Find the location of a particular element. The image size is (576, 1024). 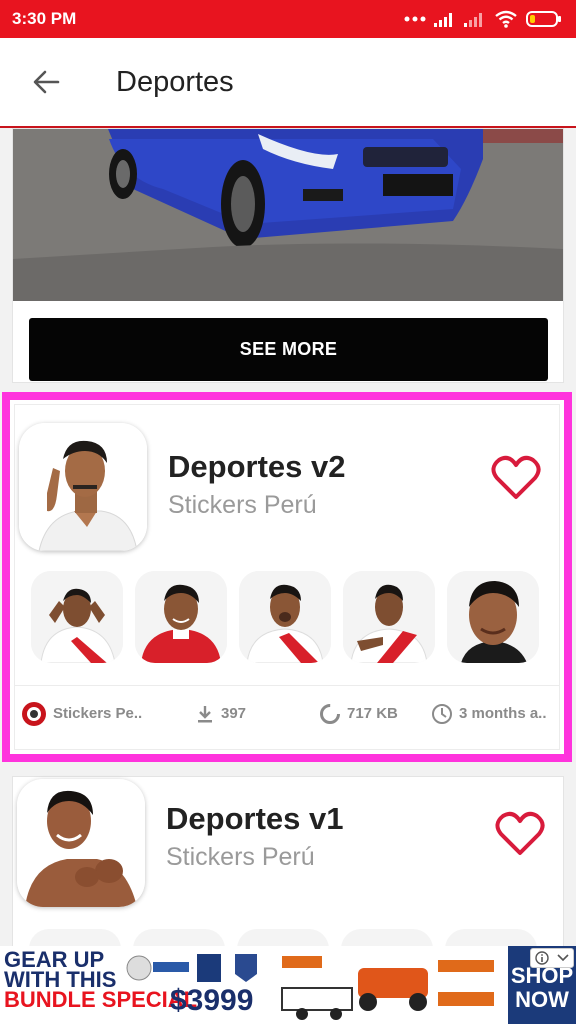

clock-icon is located at coordinates (442, 713).